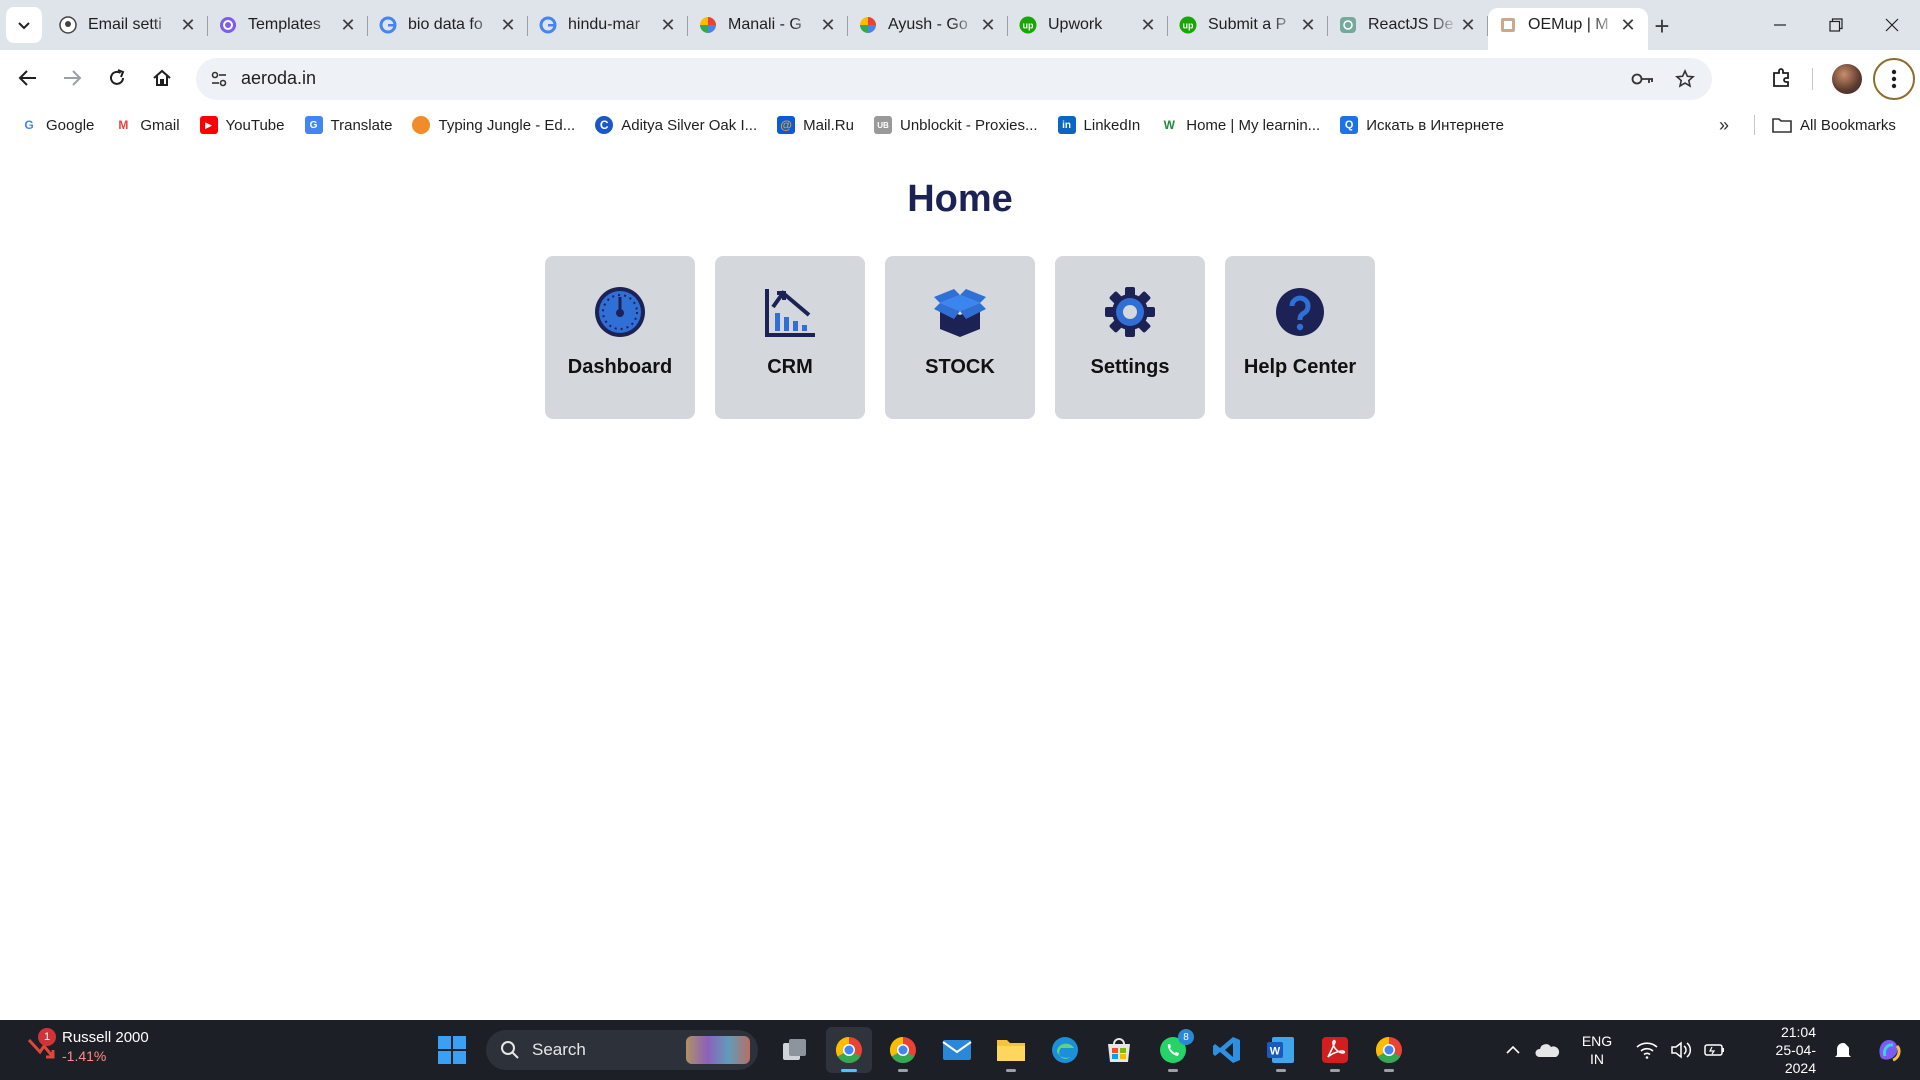 This screenshot has width=1920, height=1080. I want to click on card-crm: CRM, so click(790, 337).